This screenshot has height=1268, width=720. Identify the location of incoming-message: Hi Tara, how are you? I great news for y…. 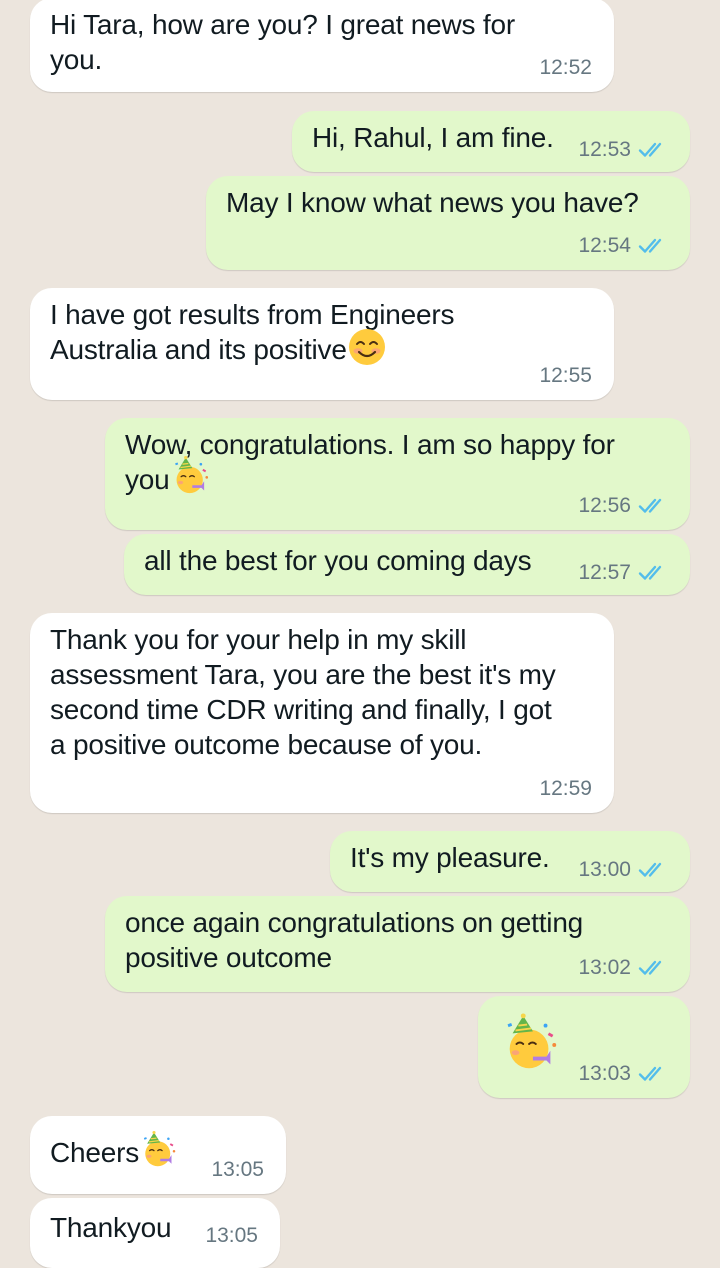
(322, 46).